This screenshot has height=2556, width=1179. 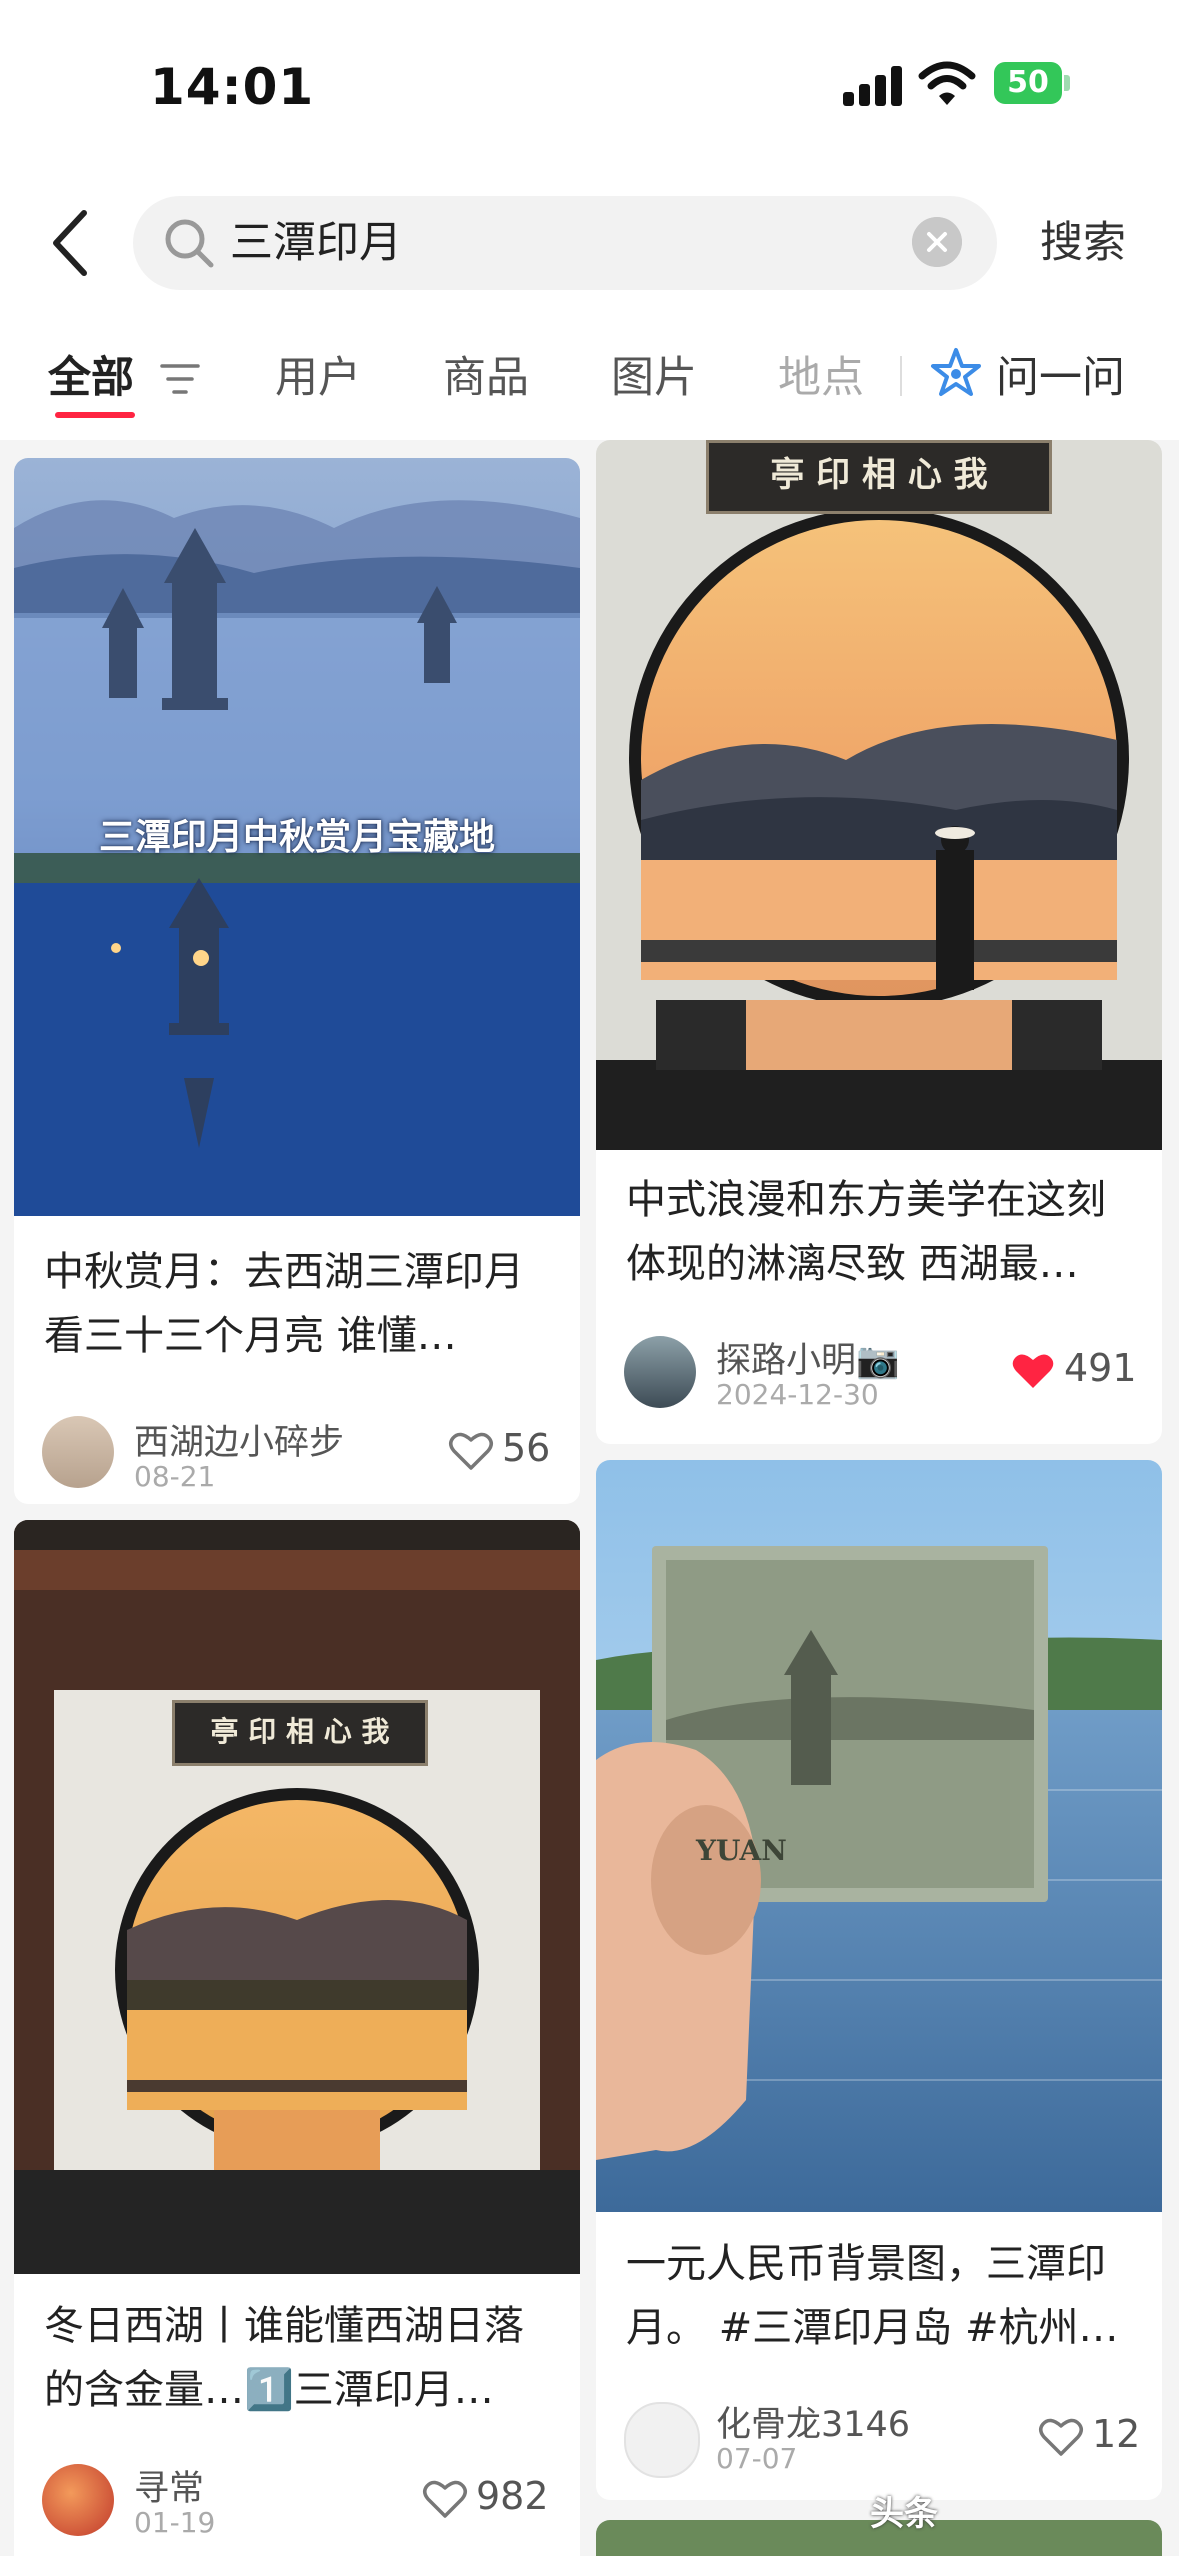 I want to click on card-4-date: 07-07, so click(x=757, y=2458).